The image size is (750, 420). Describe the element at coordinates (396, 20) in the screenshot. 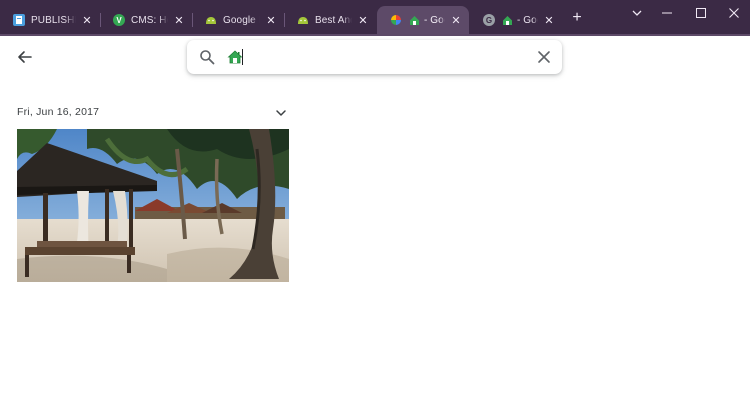

I see `pinwheel-icon` at that location.